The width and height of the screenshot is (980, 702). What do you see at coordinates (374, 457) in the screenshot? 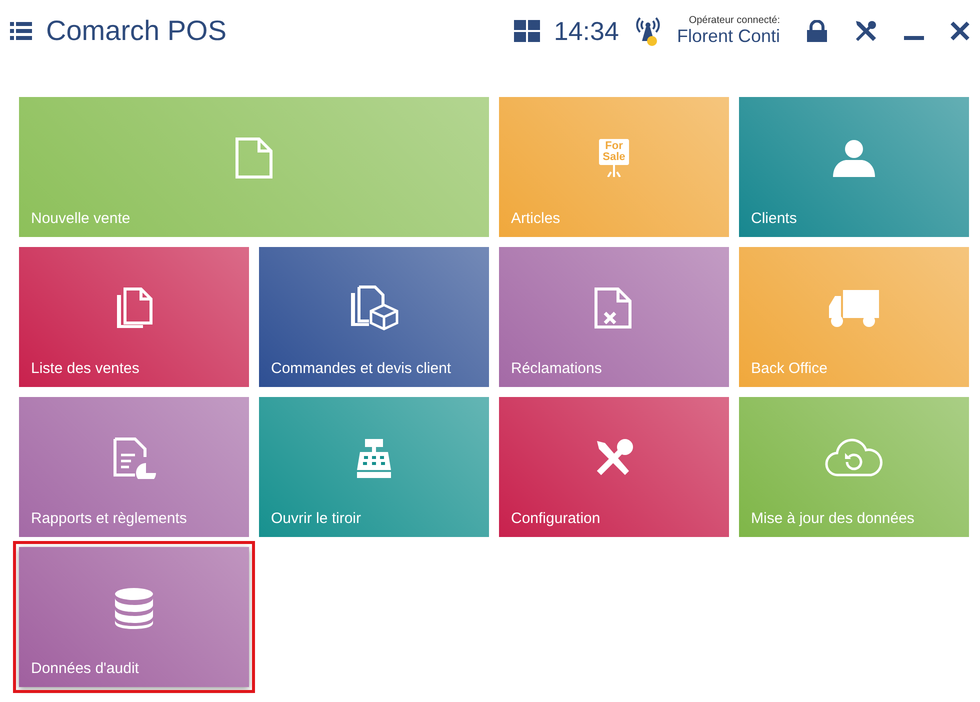
I see `cash-register-icon` at bounding box center [374, 457].